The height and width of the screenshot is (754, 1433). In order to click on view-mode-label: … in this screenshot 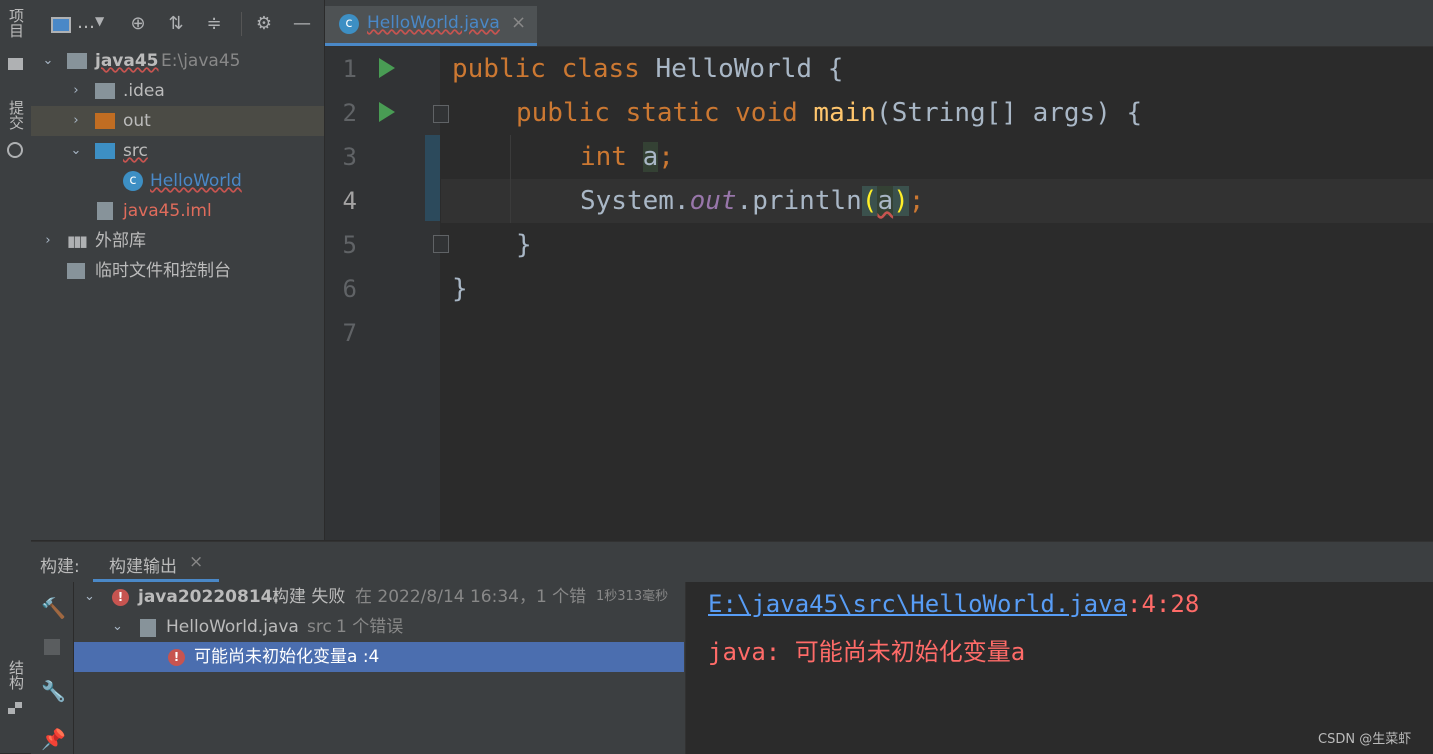, I will do `click(86, 22)`.